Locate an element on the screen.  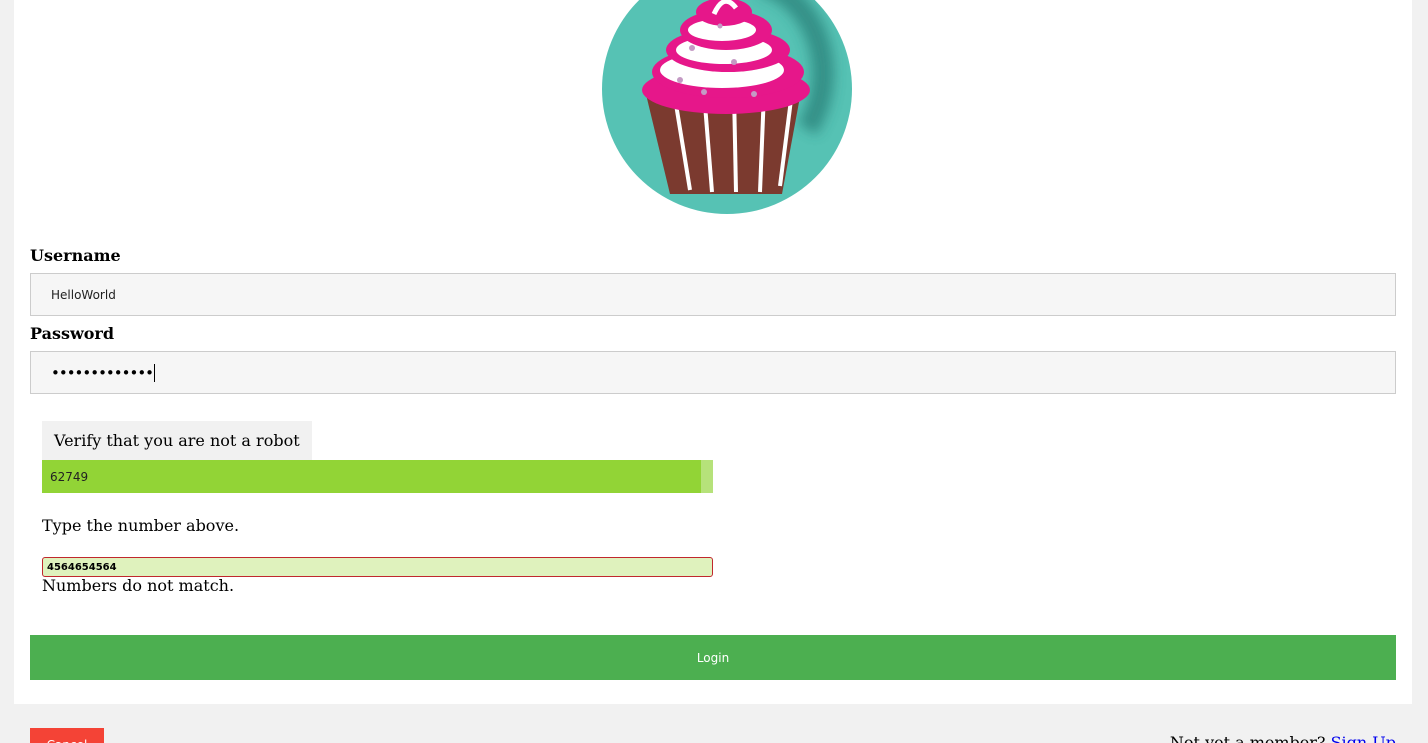
captcha-scroll-edge is located at coordinates (707, 476).